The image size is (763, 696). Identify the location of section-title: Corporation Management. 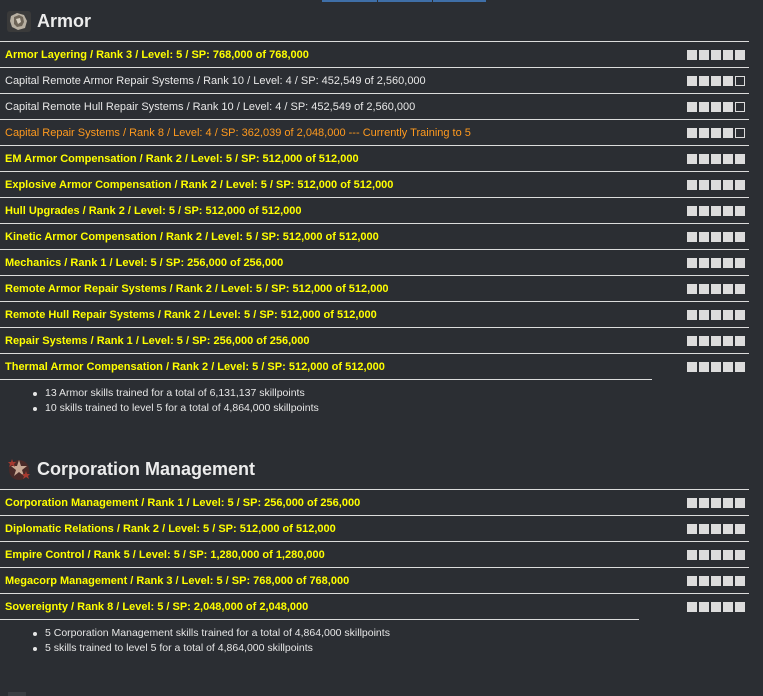
(146, 468).